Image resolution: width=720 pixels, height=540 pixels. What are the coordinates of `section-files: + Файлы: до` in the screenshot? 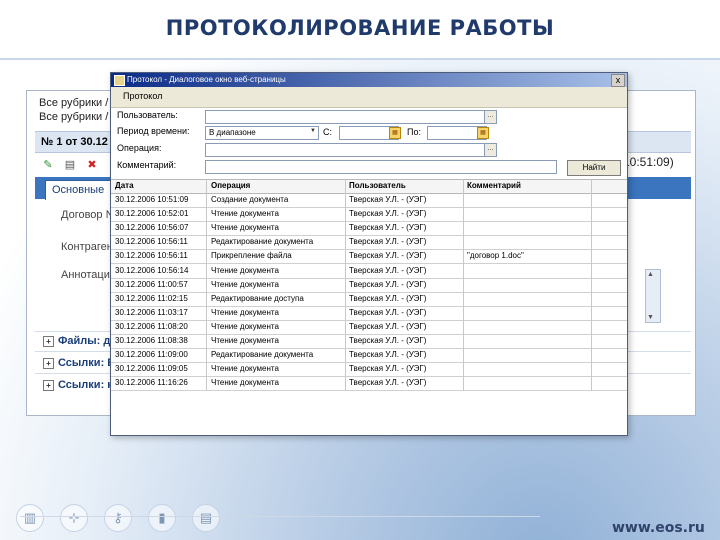 It's located at (80, 341).